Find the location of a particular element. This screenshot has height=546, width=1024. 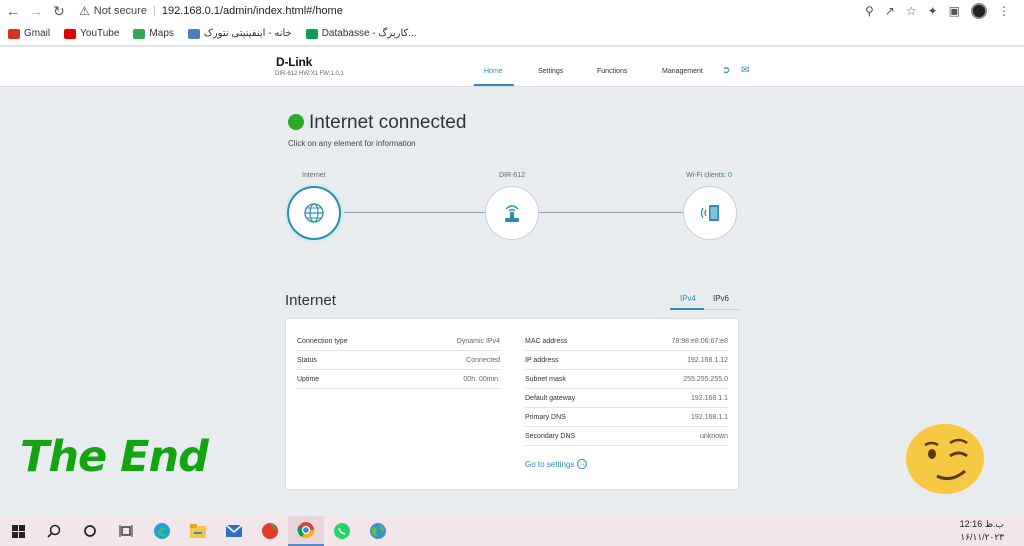

info-row-secondary-dns: Secondary DNS unknown is located at coordinates (626, 436).